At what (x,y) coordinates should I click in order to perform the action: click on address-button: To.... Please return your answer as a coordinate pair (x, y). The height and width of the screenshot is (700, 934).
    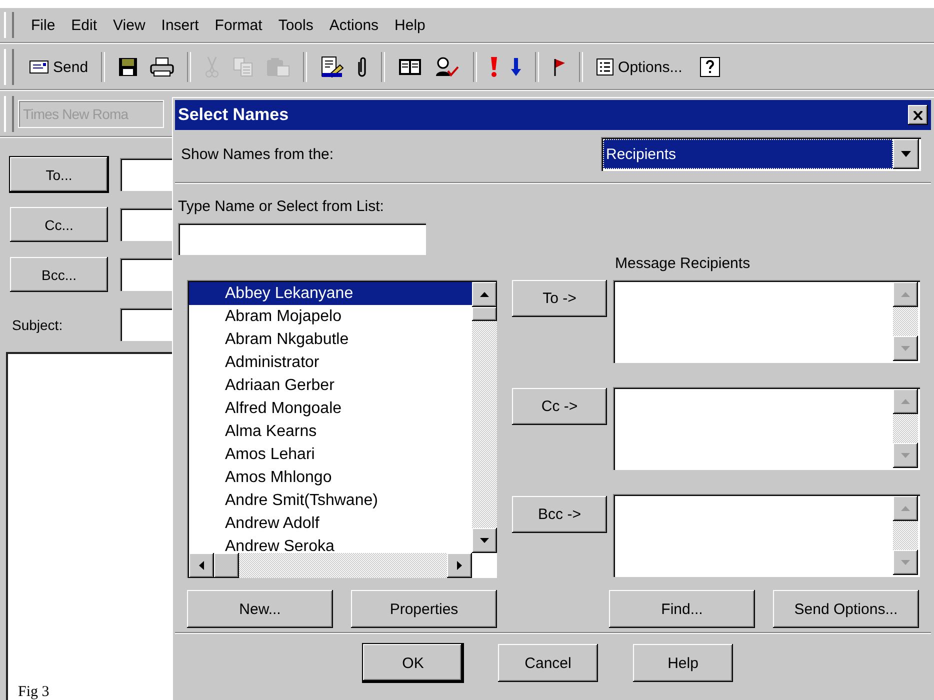
    Looking at the image, I should click on (59, 174).